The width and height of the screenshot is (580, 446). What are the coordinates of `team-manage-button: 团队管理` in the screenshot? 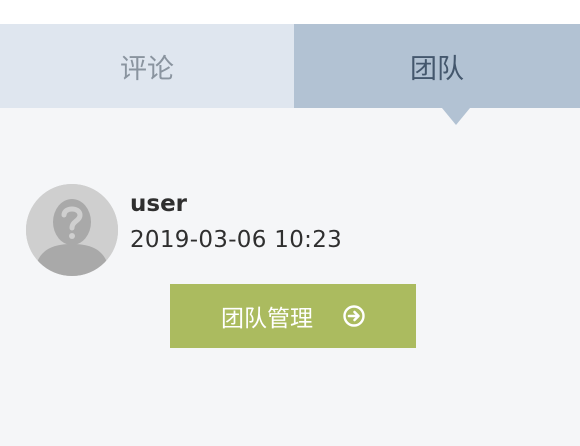 It's located at (293, 316).